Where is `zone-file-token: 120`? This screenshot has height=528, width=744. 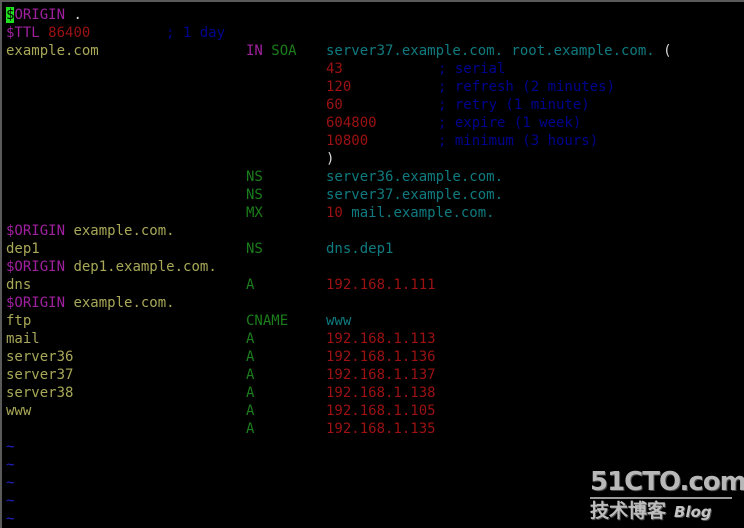
zone-file-token: 120 is located at coordinates (339, 87).